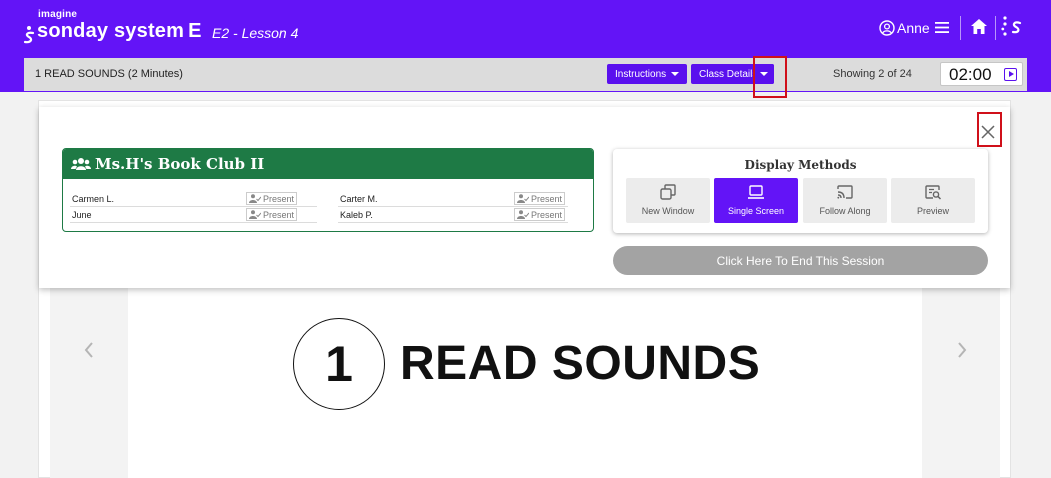 The width and height of the screenshot is (1051, 478). I want to click on sonday-app-icon, so click(1012, 27).